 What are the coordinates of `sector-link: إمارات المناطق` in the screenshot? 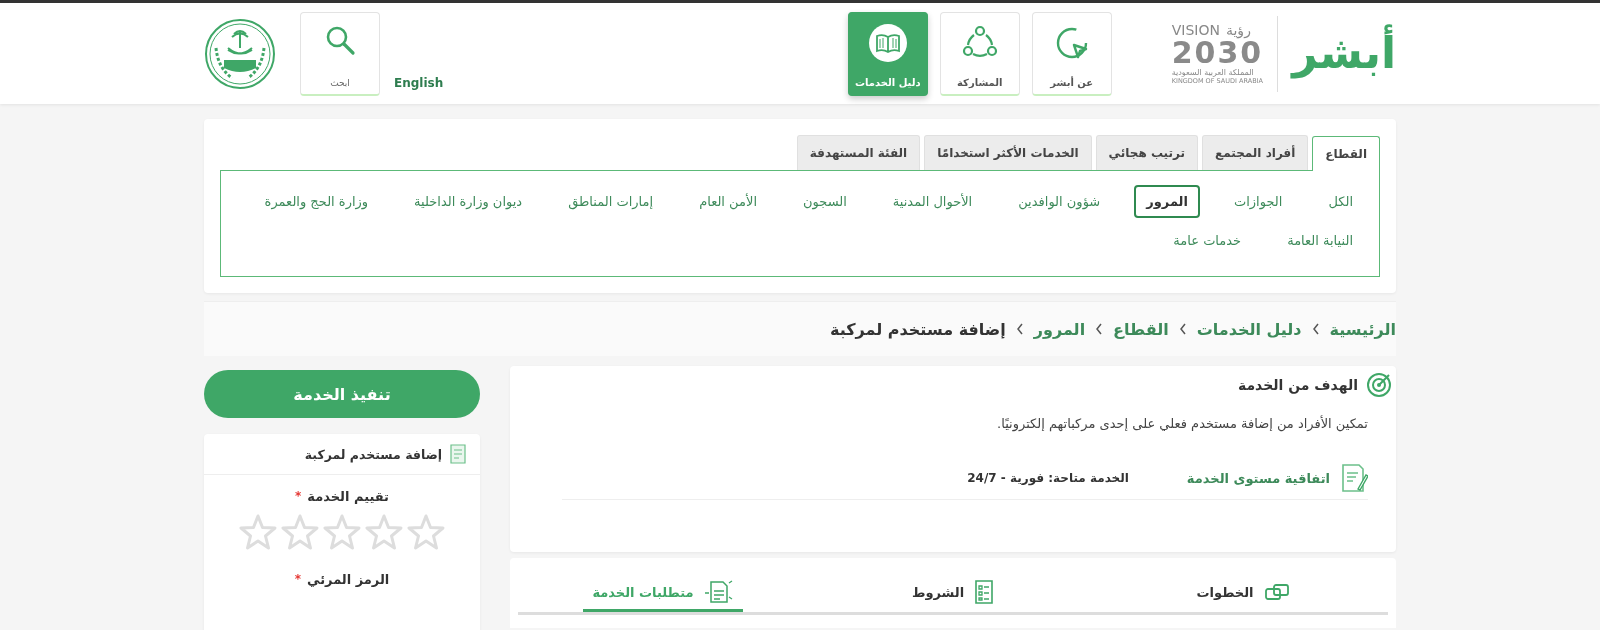 It's located at (611, 201).